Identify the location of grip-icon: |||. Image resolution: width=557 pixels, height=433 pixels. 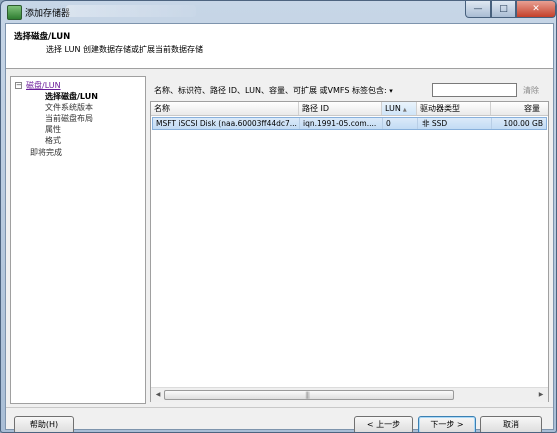
(307, 395).